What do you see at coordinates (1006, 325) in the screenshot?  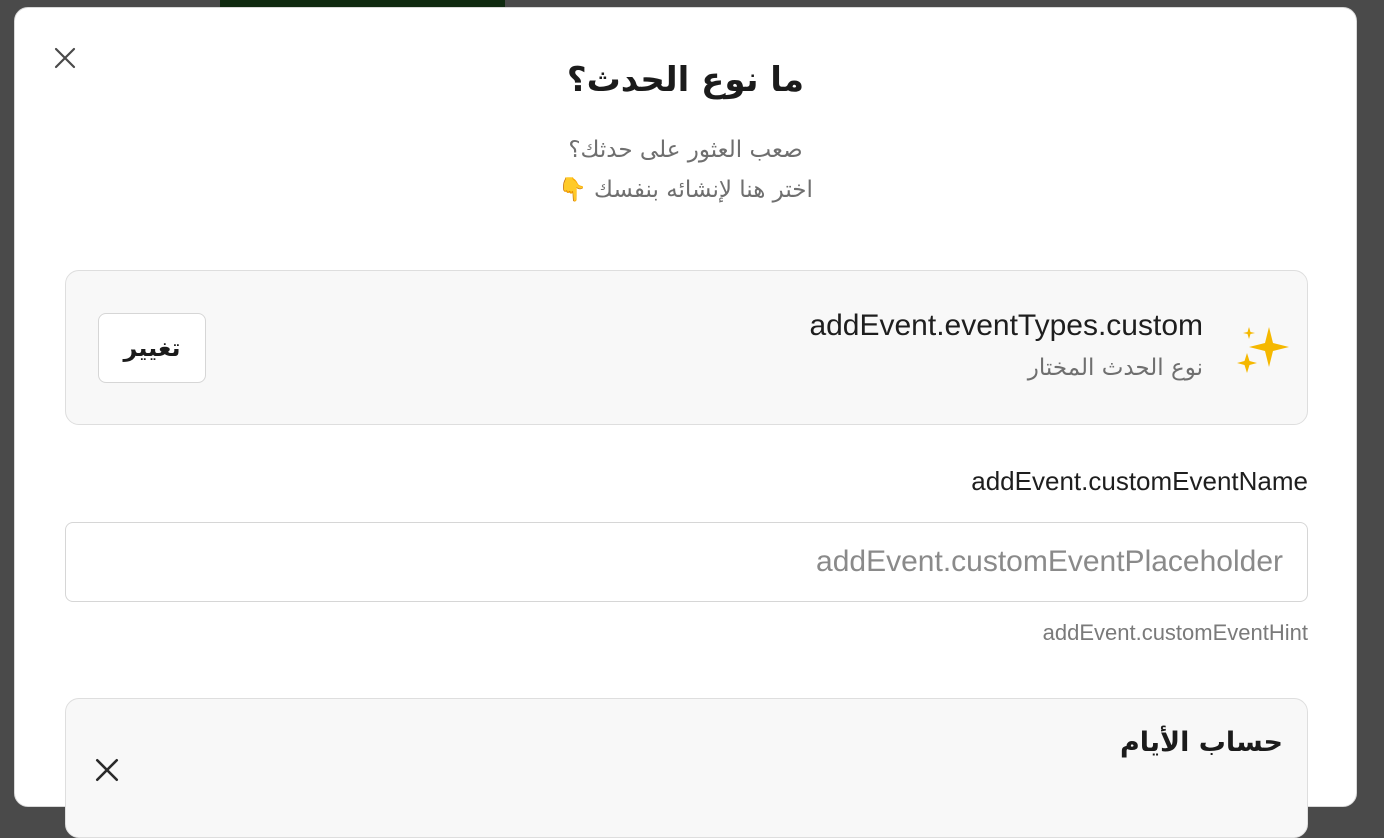 I see `selected-event-type-name: addEvent.eventTypes.custom` at bounding box center [1006, 325].